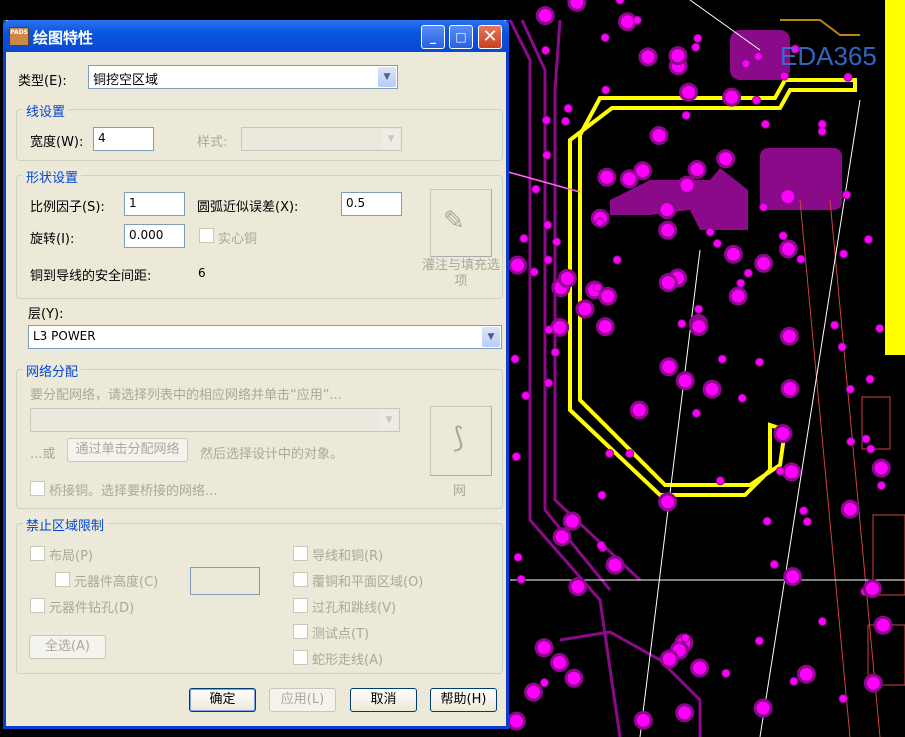  I want to click on serpentine-checkbox, so click(300, 657).